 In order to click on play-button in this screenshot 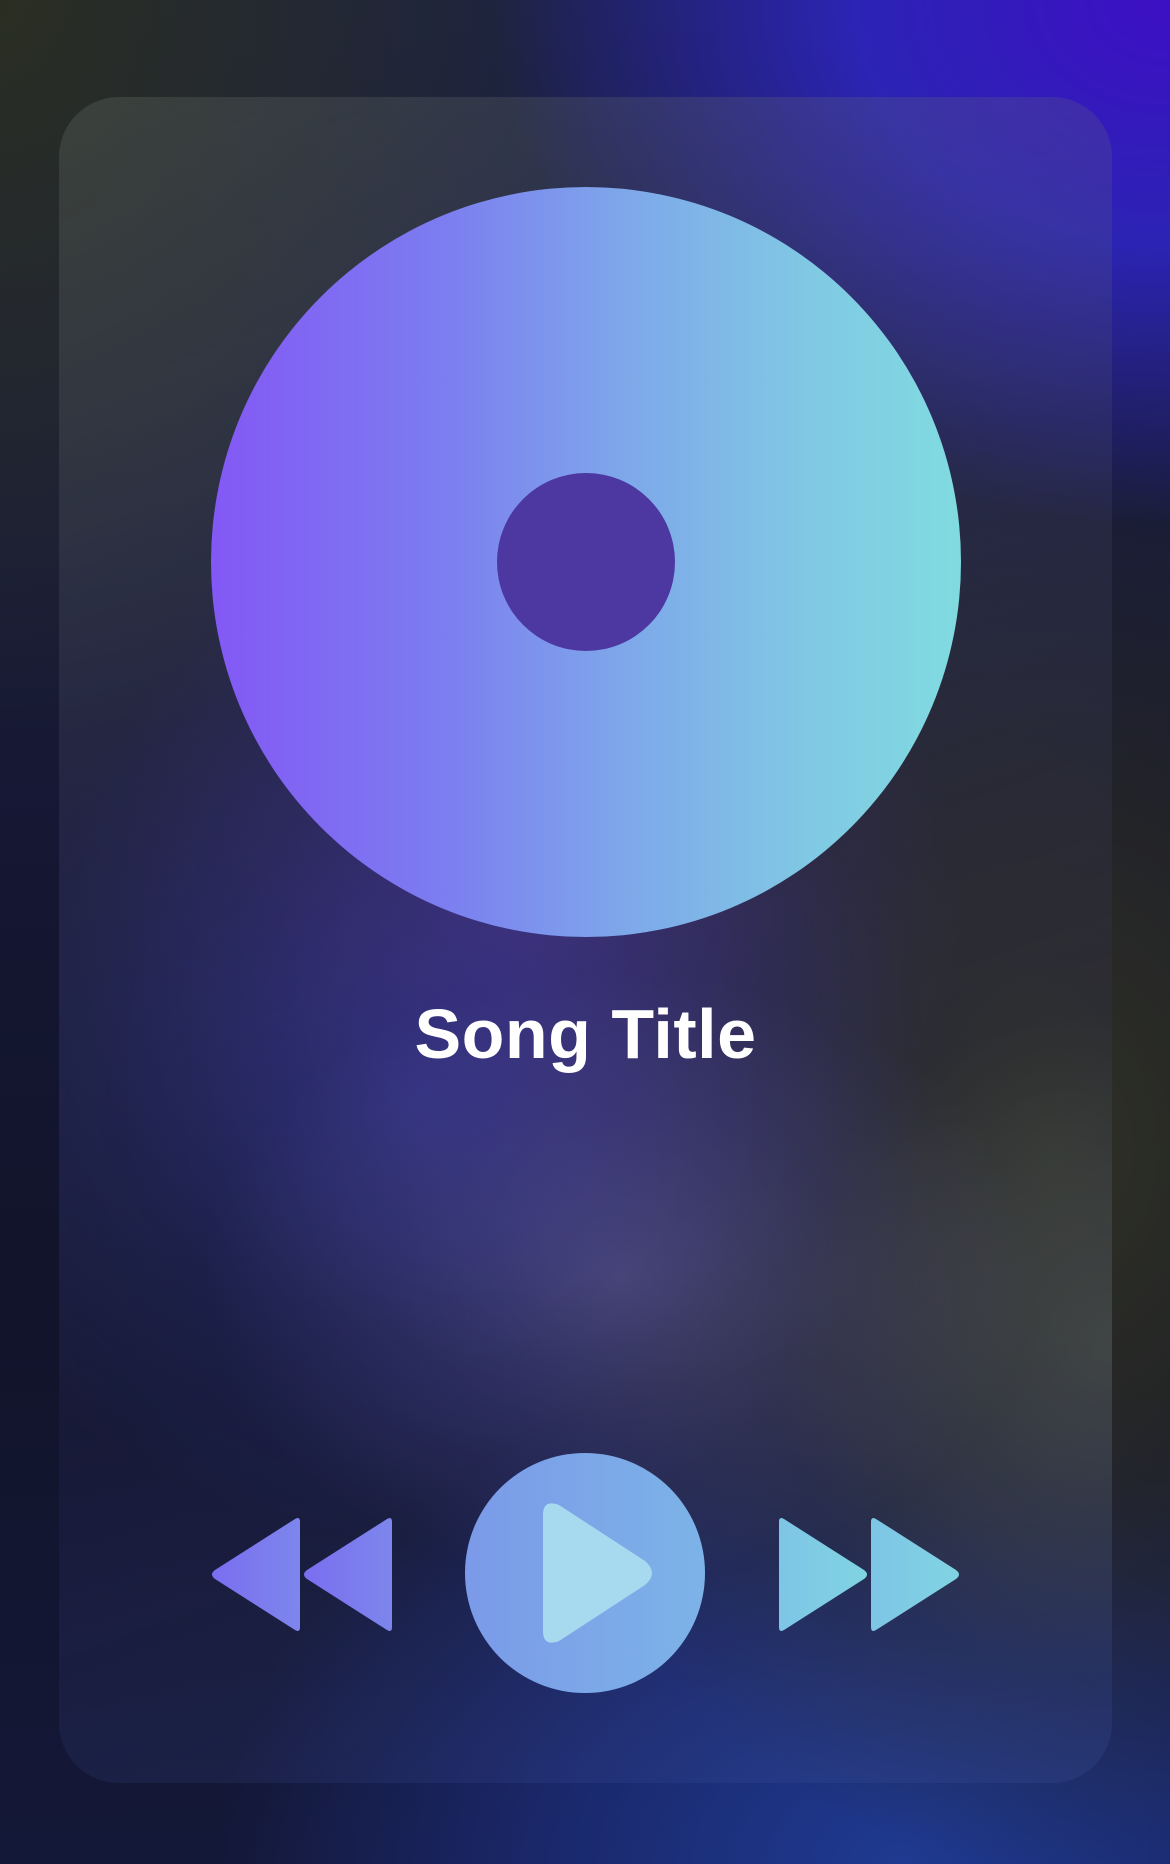, I will do `click(585, 1573)`.